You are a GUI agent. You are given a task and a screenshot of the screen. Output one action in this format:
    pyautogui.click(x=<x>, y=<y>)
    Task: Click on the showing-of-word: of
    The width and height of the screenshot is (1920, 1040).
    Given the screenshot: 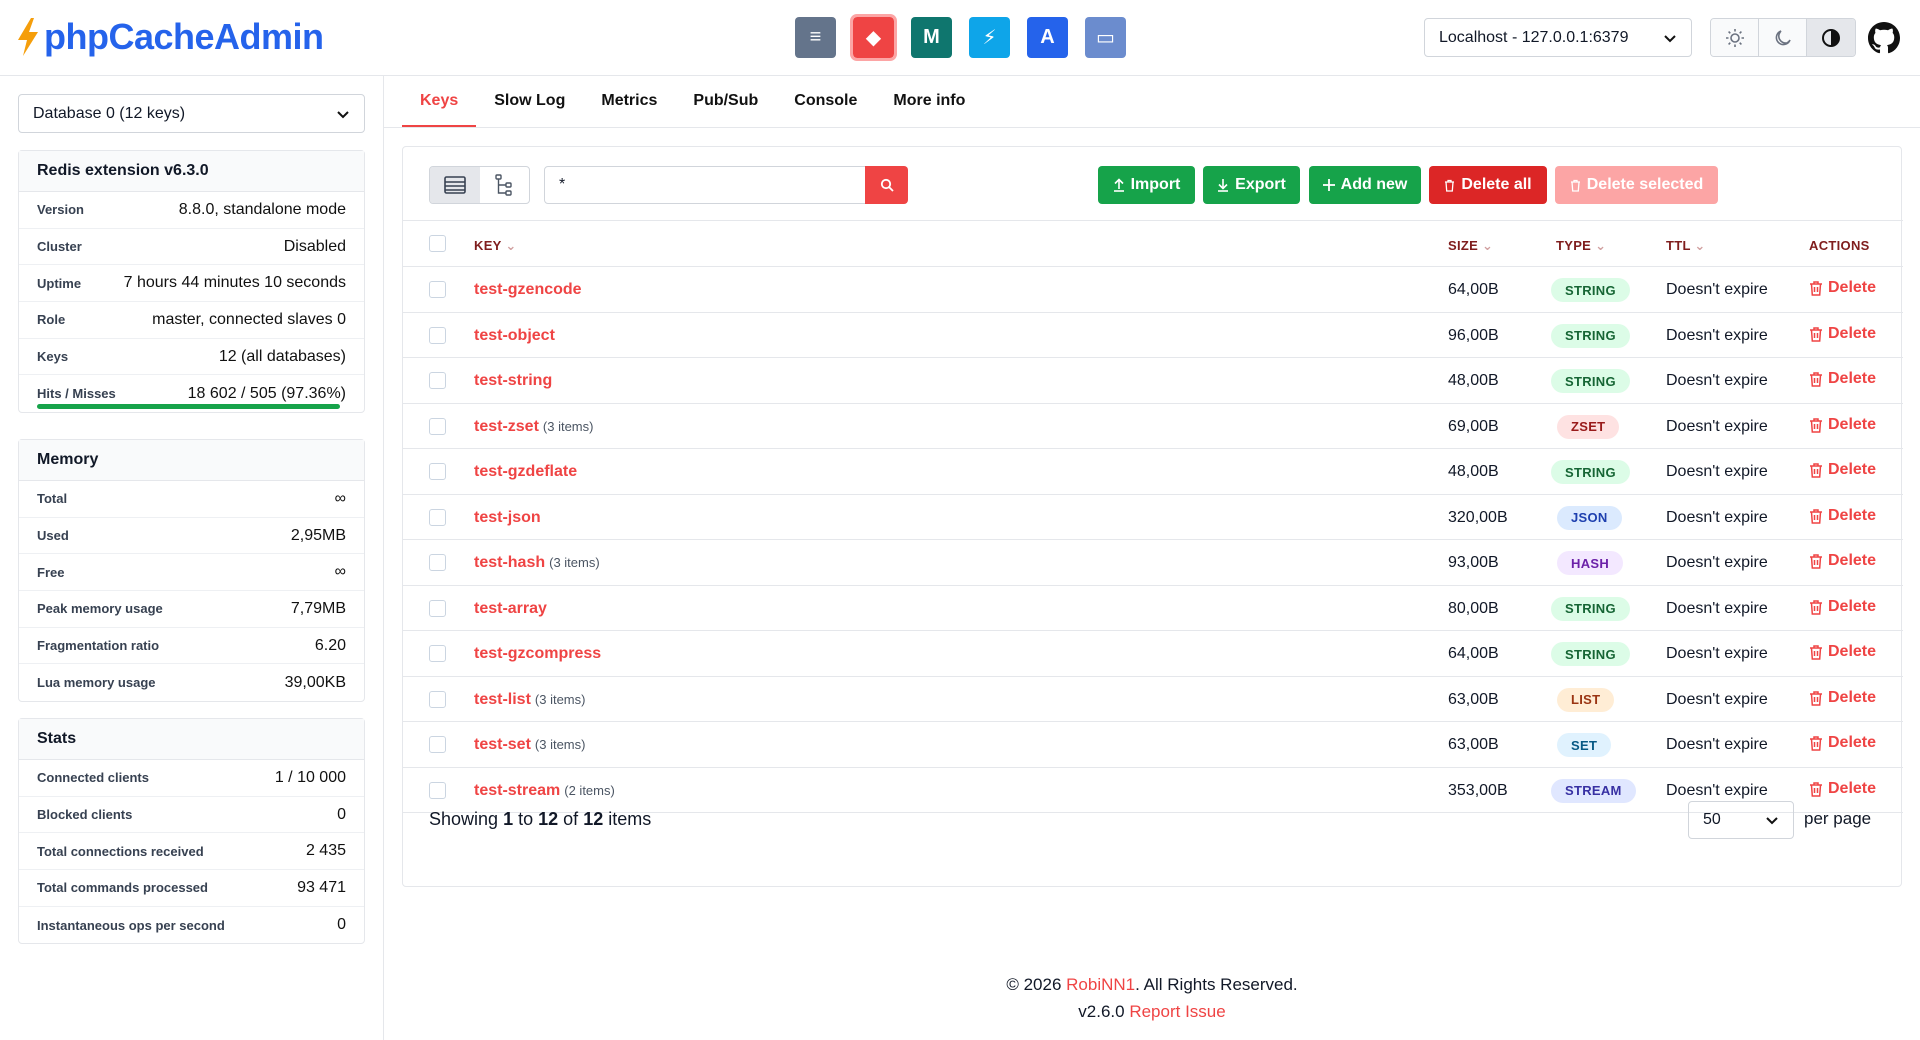 What is the action you would take?
    pyautogui.click(x=571, y=819)
    